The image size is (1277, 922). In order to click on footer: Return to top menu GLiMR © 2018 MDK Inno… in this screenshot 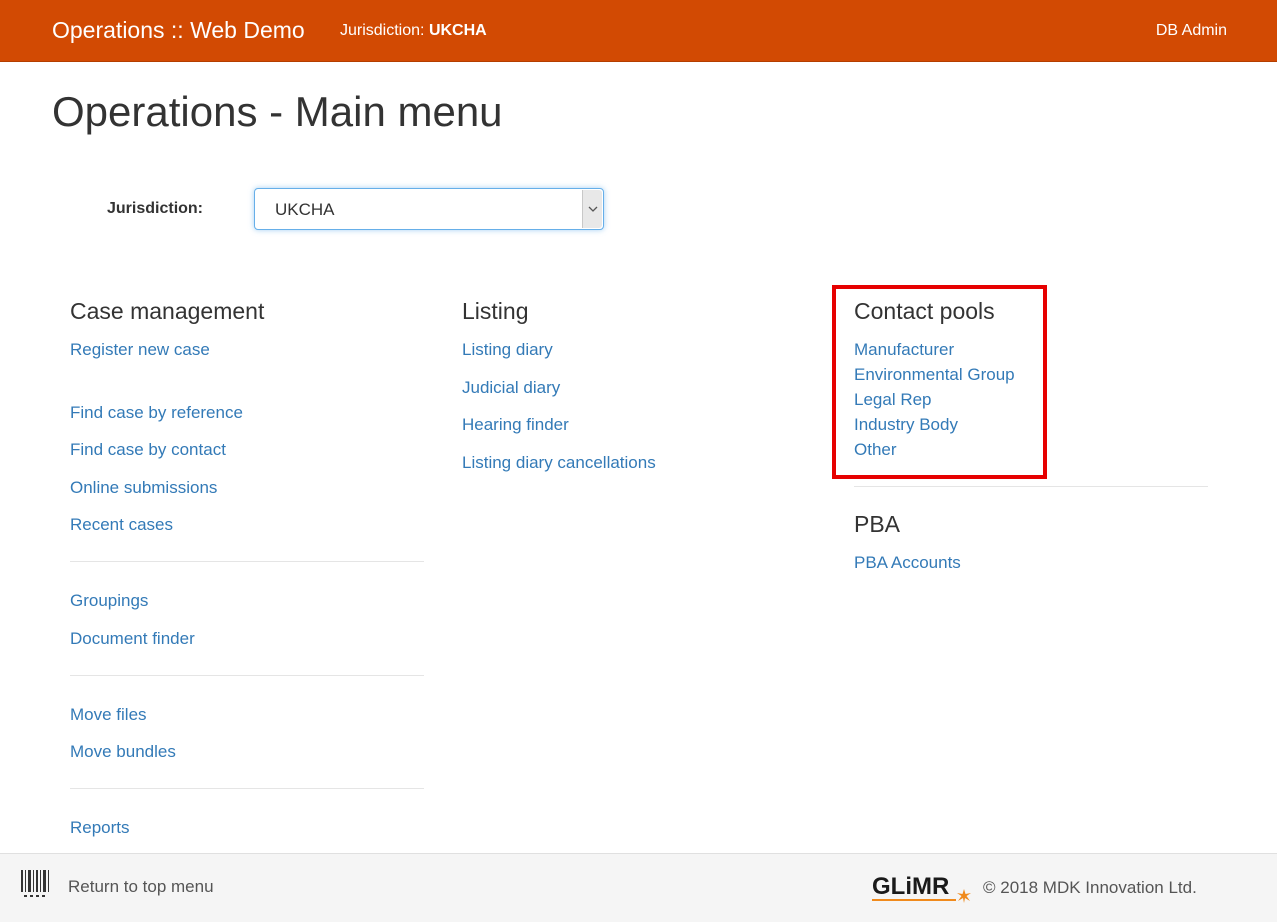, I will do `click(638, 887)`.